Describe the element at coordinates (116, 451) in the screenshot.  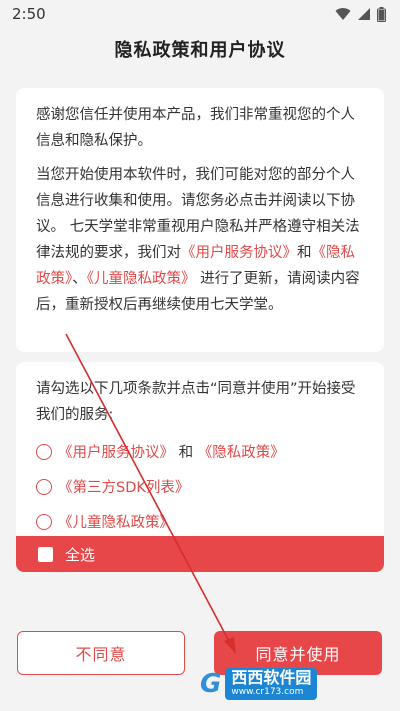
I see `consent-user-service-link: 《用户服务协议》` at that location.